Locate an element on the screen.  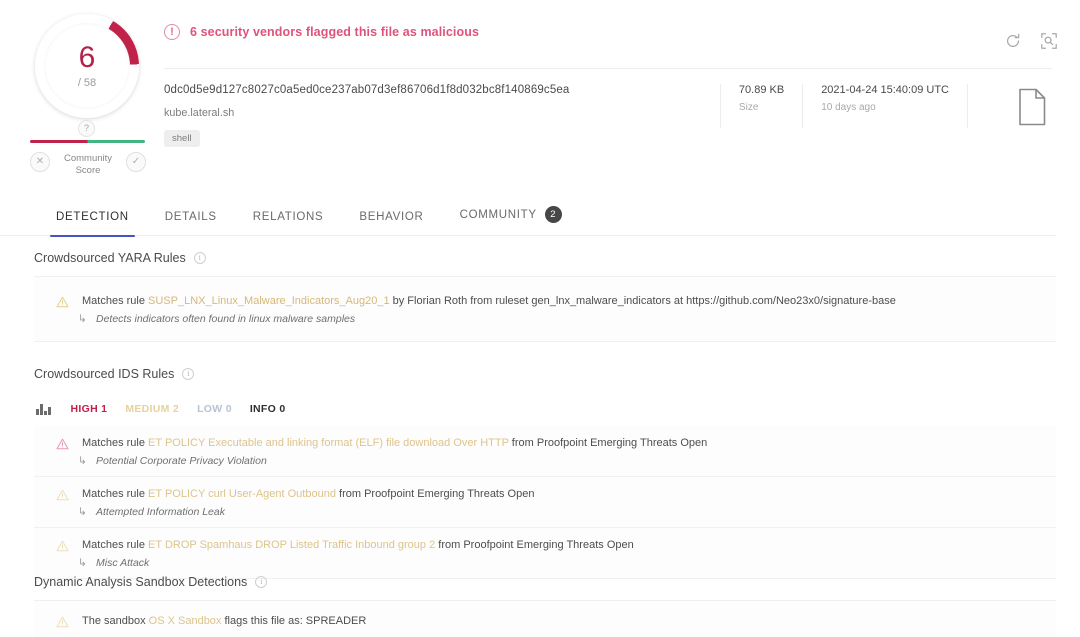
severity-low-count: 0 is located at coordinates (228, 409).